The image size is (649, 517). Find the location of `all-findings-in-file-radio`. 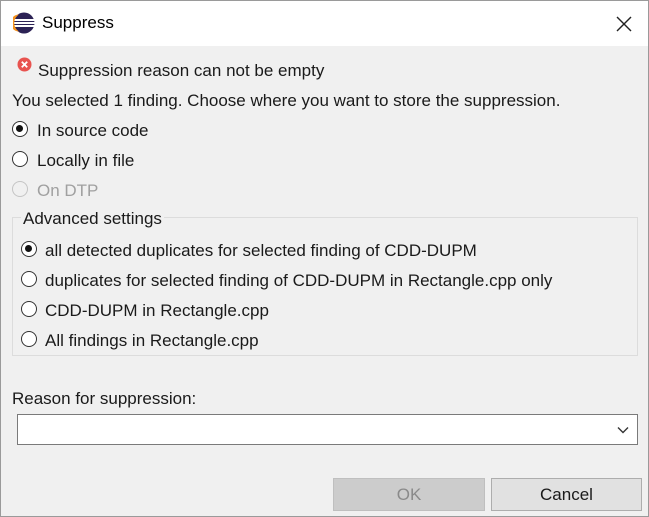

all-findings-in-file-radio is located at coordinates (29, 339).